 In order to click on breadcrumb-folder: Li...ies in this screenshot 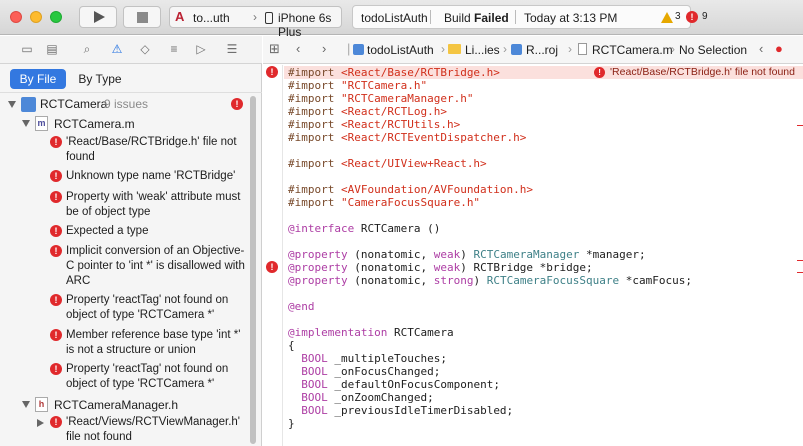, I will do `click(482, 50)`.